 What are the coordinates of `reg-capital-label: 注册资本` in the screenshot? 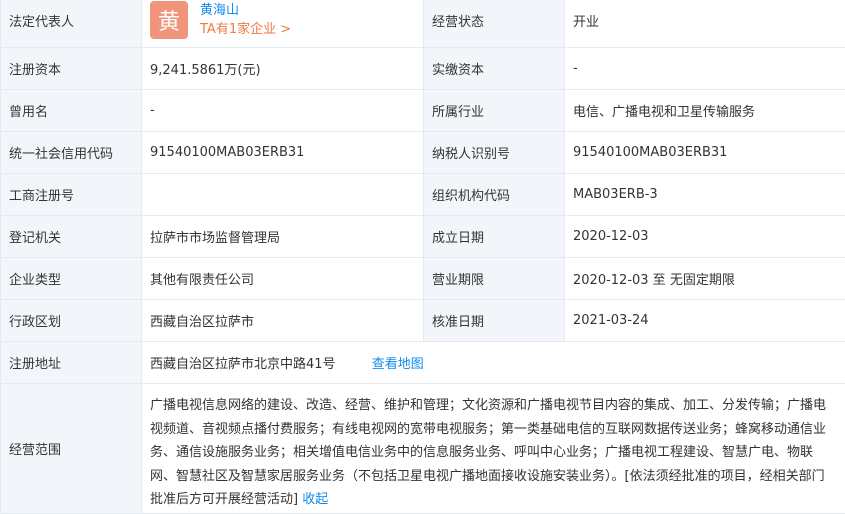 It's located at (71, 69).